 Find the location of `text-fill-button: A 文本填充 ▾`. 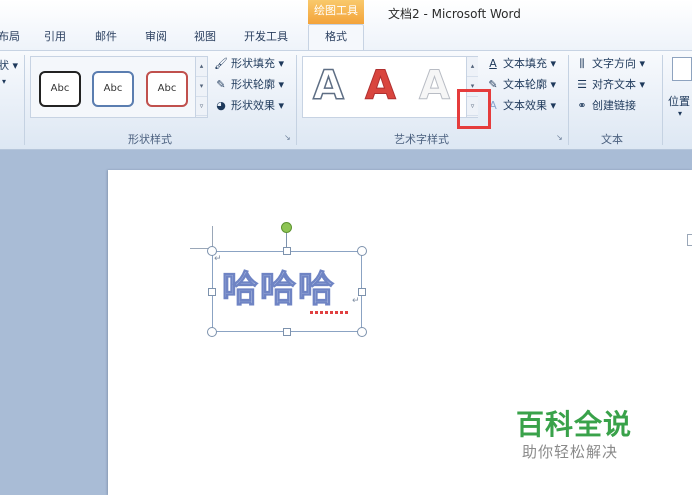

text-fill-button: A 文本填充 ▾ is located at coordinates (521, 63).